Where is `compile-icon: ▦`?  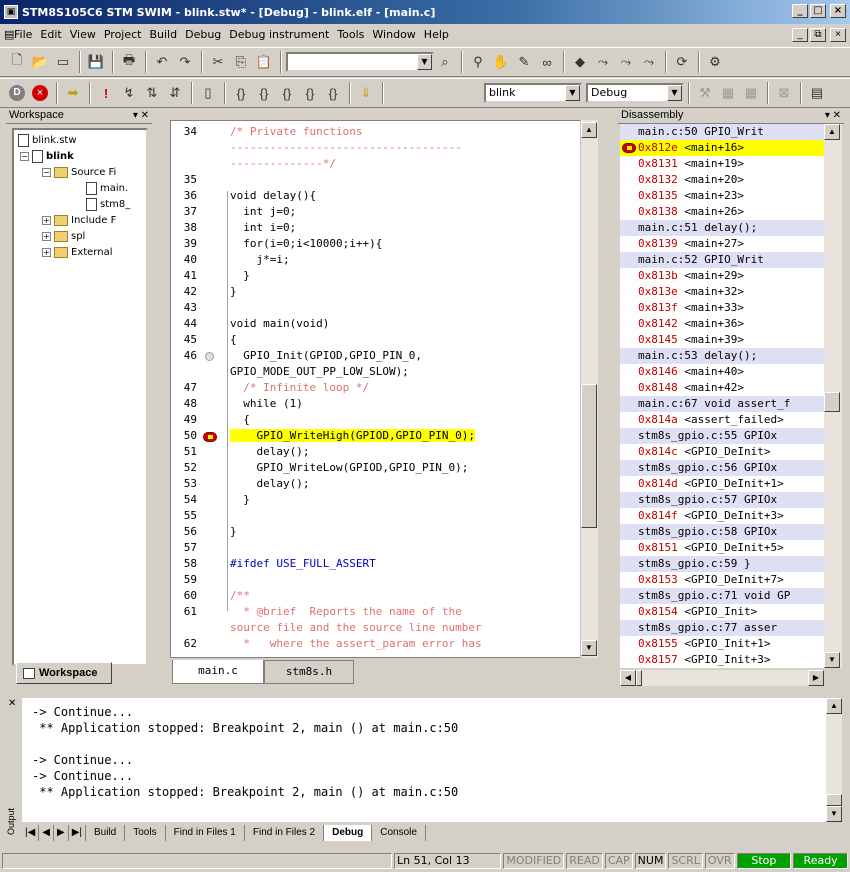
compile-icon: ▦ is located at coordinates (728, 93).